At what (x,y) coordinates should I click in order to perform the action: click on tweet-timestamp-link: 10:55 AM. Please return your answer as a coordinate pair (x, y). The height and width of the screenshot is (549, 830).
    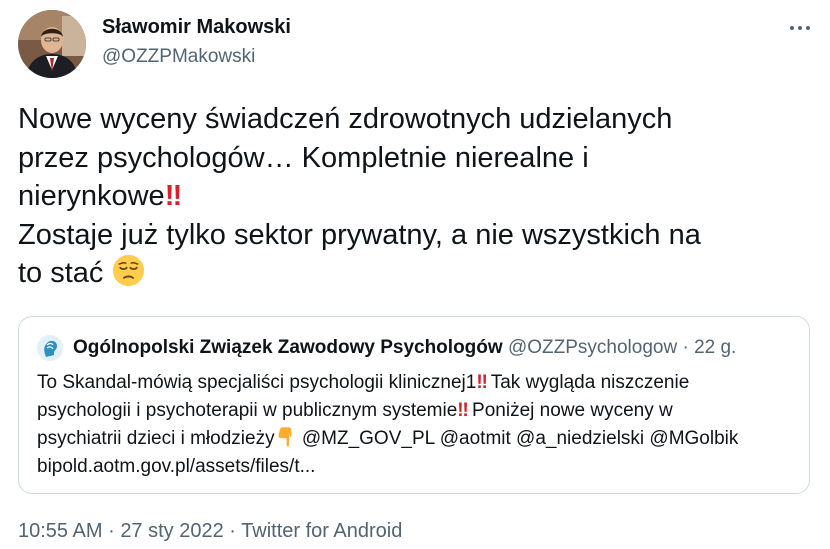
    Looking at the image, I should click on (60, 531).